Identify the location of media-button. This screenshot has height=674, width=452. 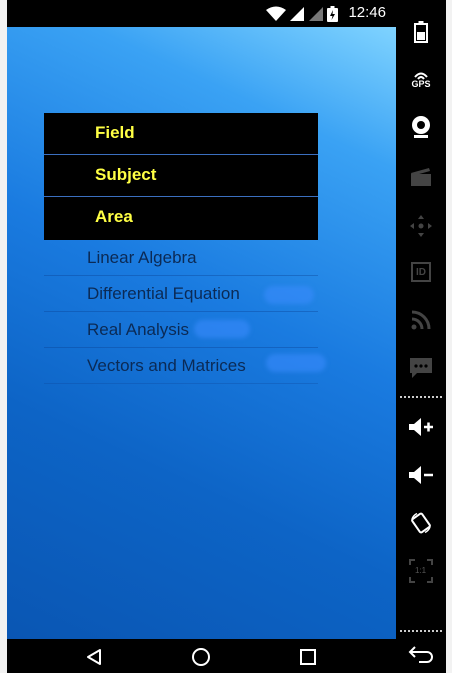
(421, 177).